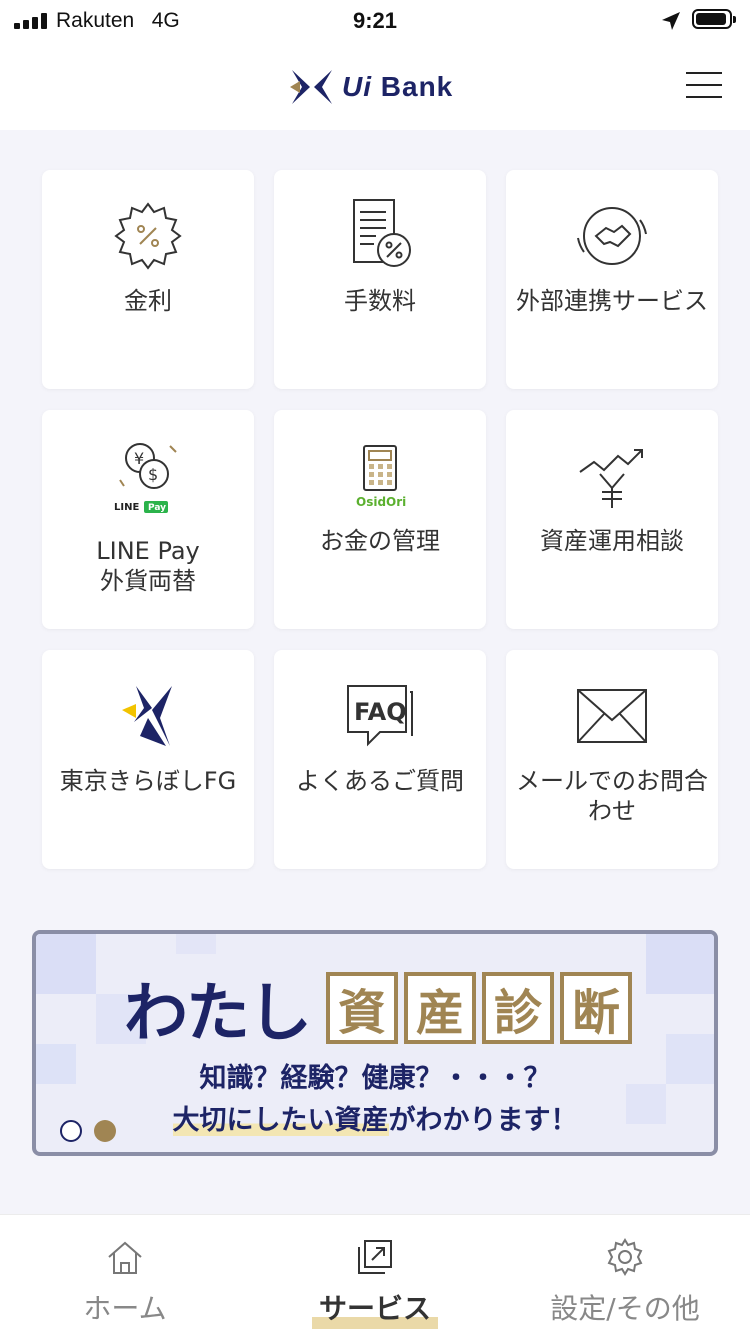 The width and height of the screenshot is (750, 1335). I want to click on svg-text: LINE, so click(126, 507).